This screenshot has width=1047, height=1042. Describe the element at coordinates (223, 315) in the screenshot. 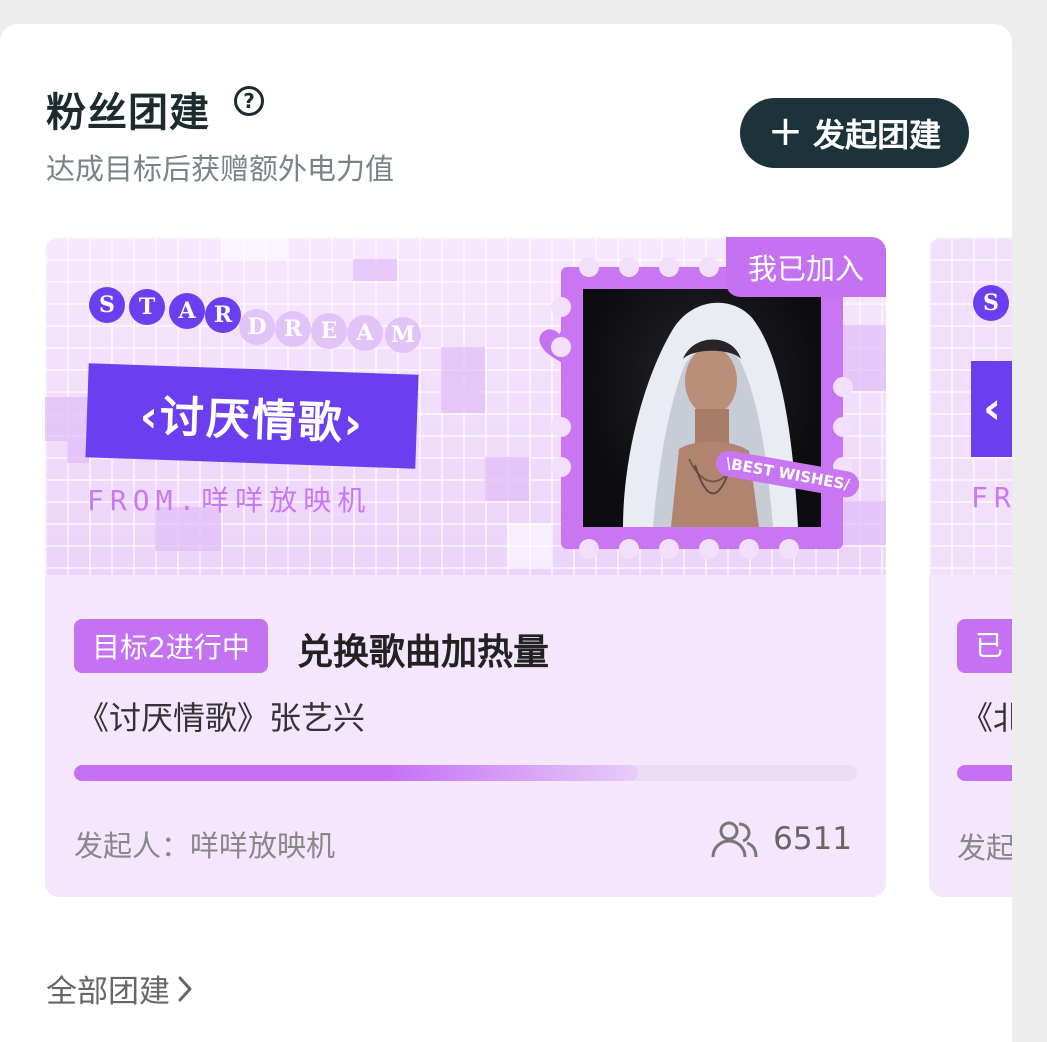

I see `star-letter: R` at that location.